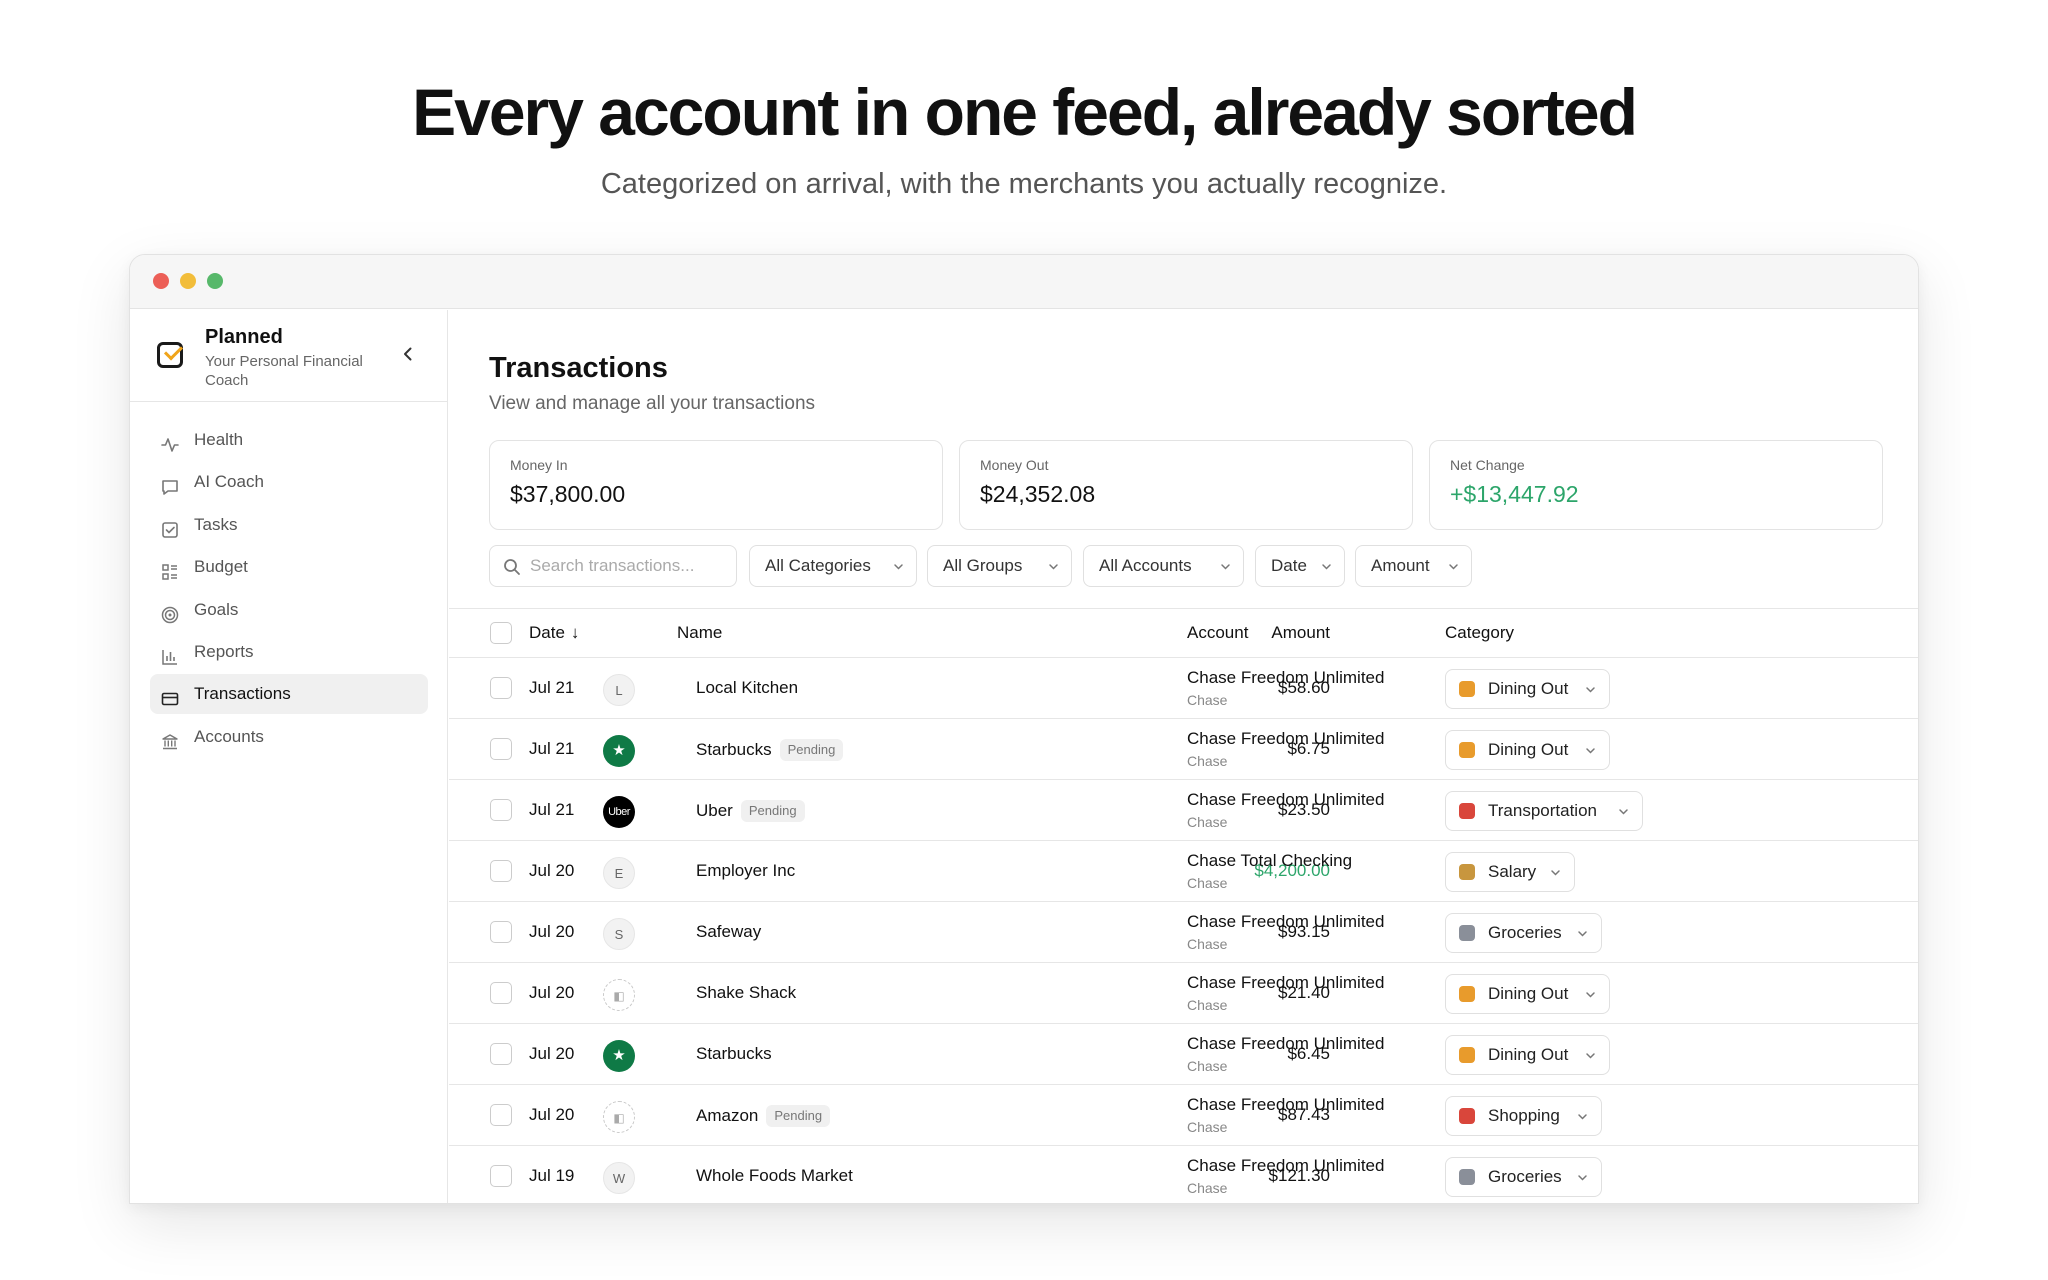 The image size is (2048, 1280). What do you see at coordinates (1300, 566) in the screenshot?
I see `filter-date-dropdown: Date` at bounding box center [1300, 566].